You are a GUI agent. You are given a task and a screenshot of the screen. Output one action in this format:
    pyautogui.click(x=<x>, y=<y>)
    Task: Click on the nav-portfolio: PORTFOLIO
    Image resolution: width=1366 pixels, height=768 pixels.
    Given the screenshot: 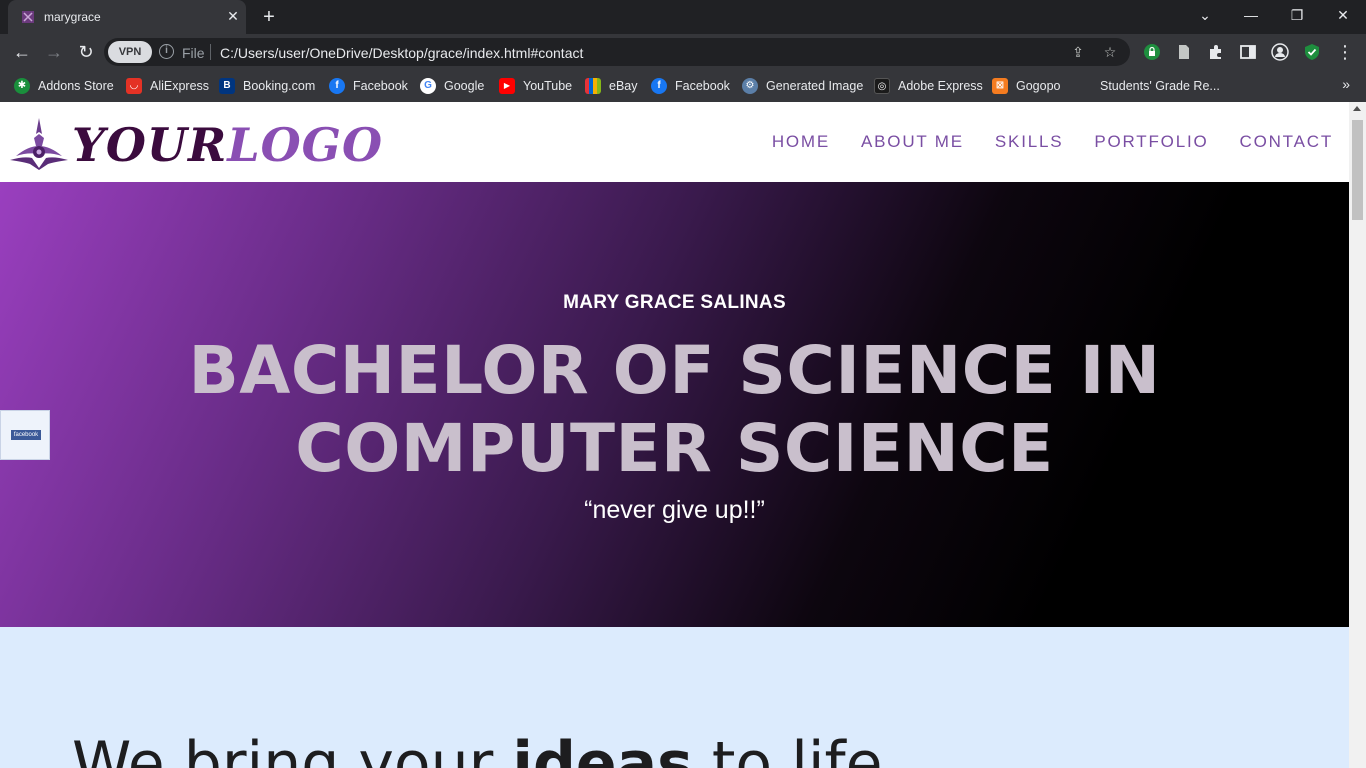 What is the action you would take?
    pyautogui.click(x=1151, y=142)
    